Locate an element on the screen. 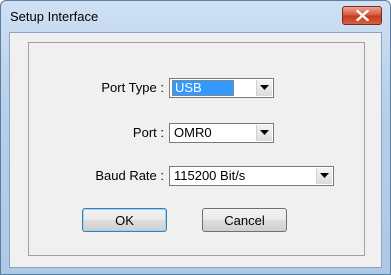 The height and width of the screenshot is (275, 391). baud-rate-label: Baud Rate : is located at coordinates (129, 175).